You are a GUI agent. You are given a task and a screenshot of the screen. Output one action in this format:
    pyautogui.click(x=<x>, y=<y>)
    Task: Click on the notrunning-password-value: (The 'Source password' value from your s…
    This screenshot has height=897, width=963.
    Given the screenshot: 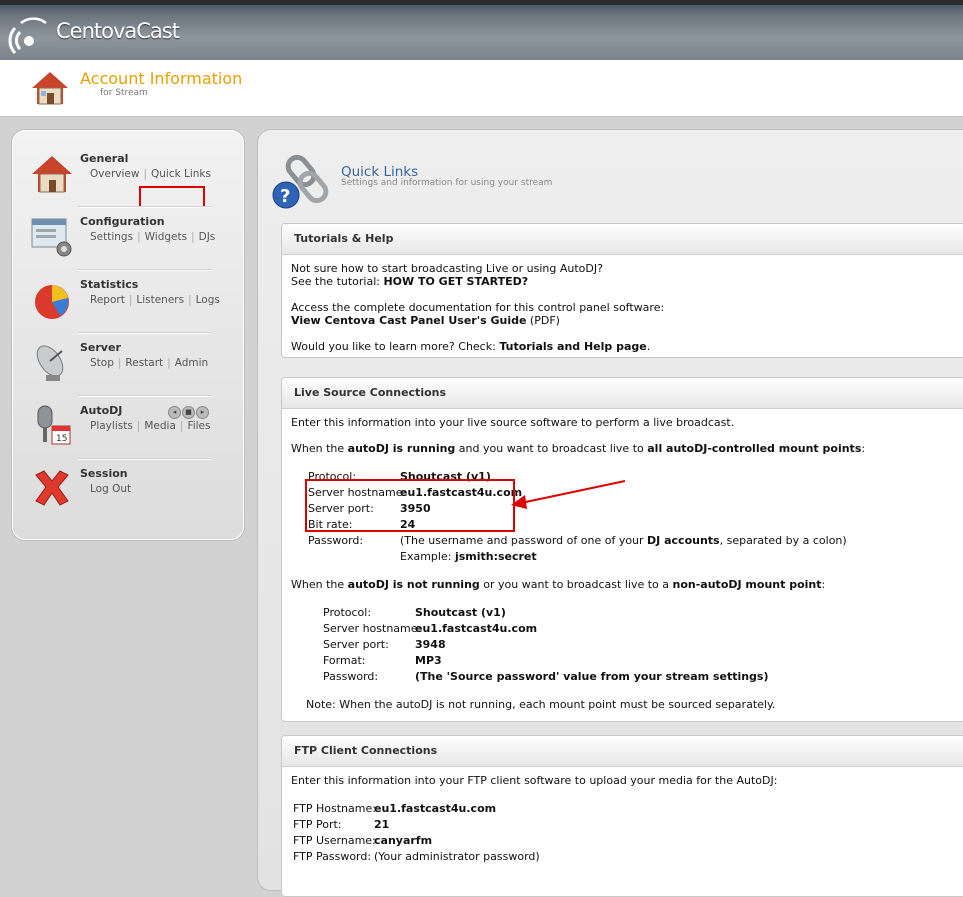 What is the action you would take?
    pyautogui.click(x=592, y=676)
    